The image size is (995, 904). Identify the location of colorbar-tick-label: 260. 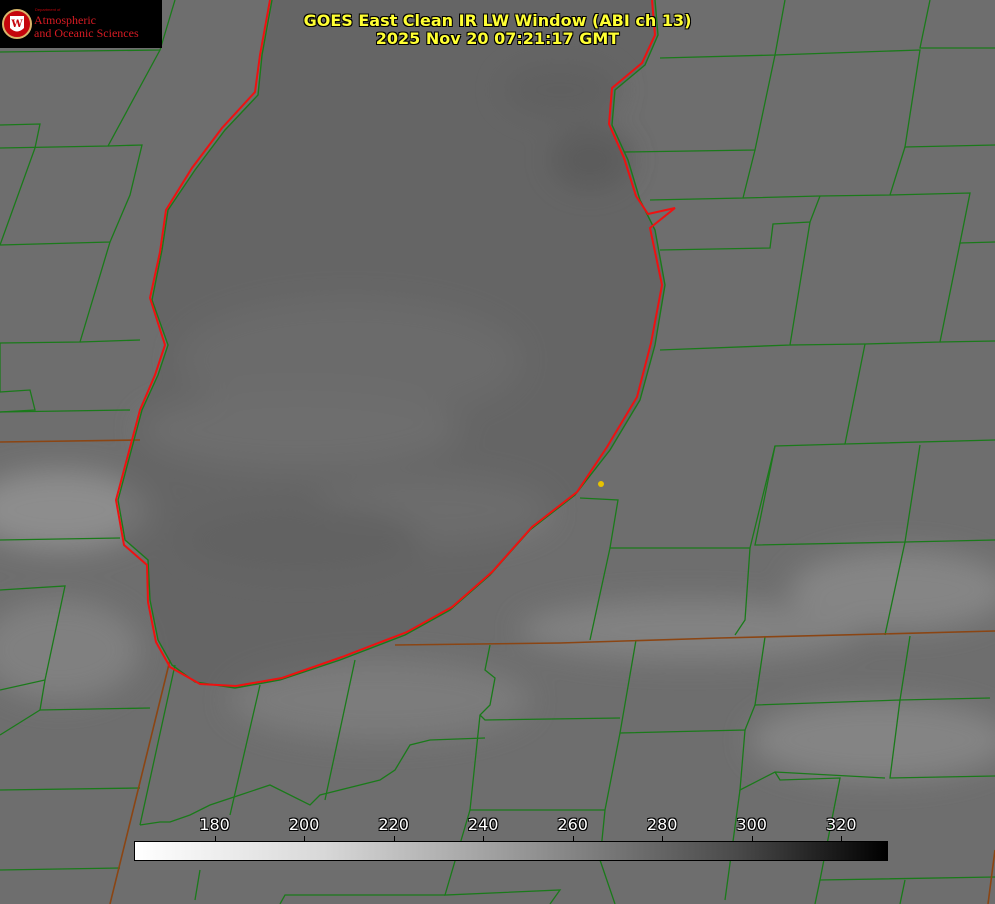
(572, 824).